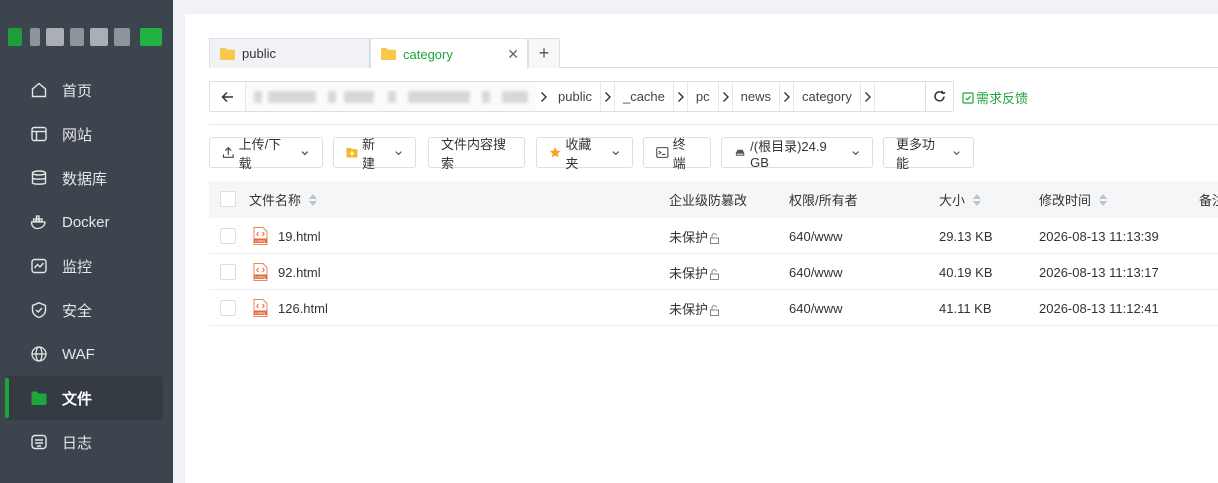 The image size is (1218, 483). I want to click on sidebar-item-label: WAF, so click(78, 354).